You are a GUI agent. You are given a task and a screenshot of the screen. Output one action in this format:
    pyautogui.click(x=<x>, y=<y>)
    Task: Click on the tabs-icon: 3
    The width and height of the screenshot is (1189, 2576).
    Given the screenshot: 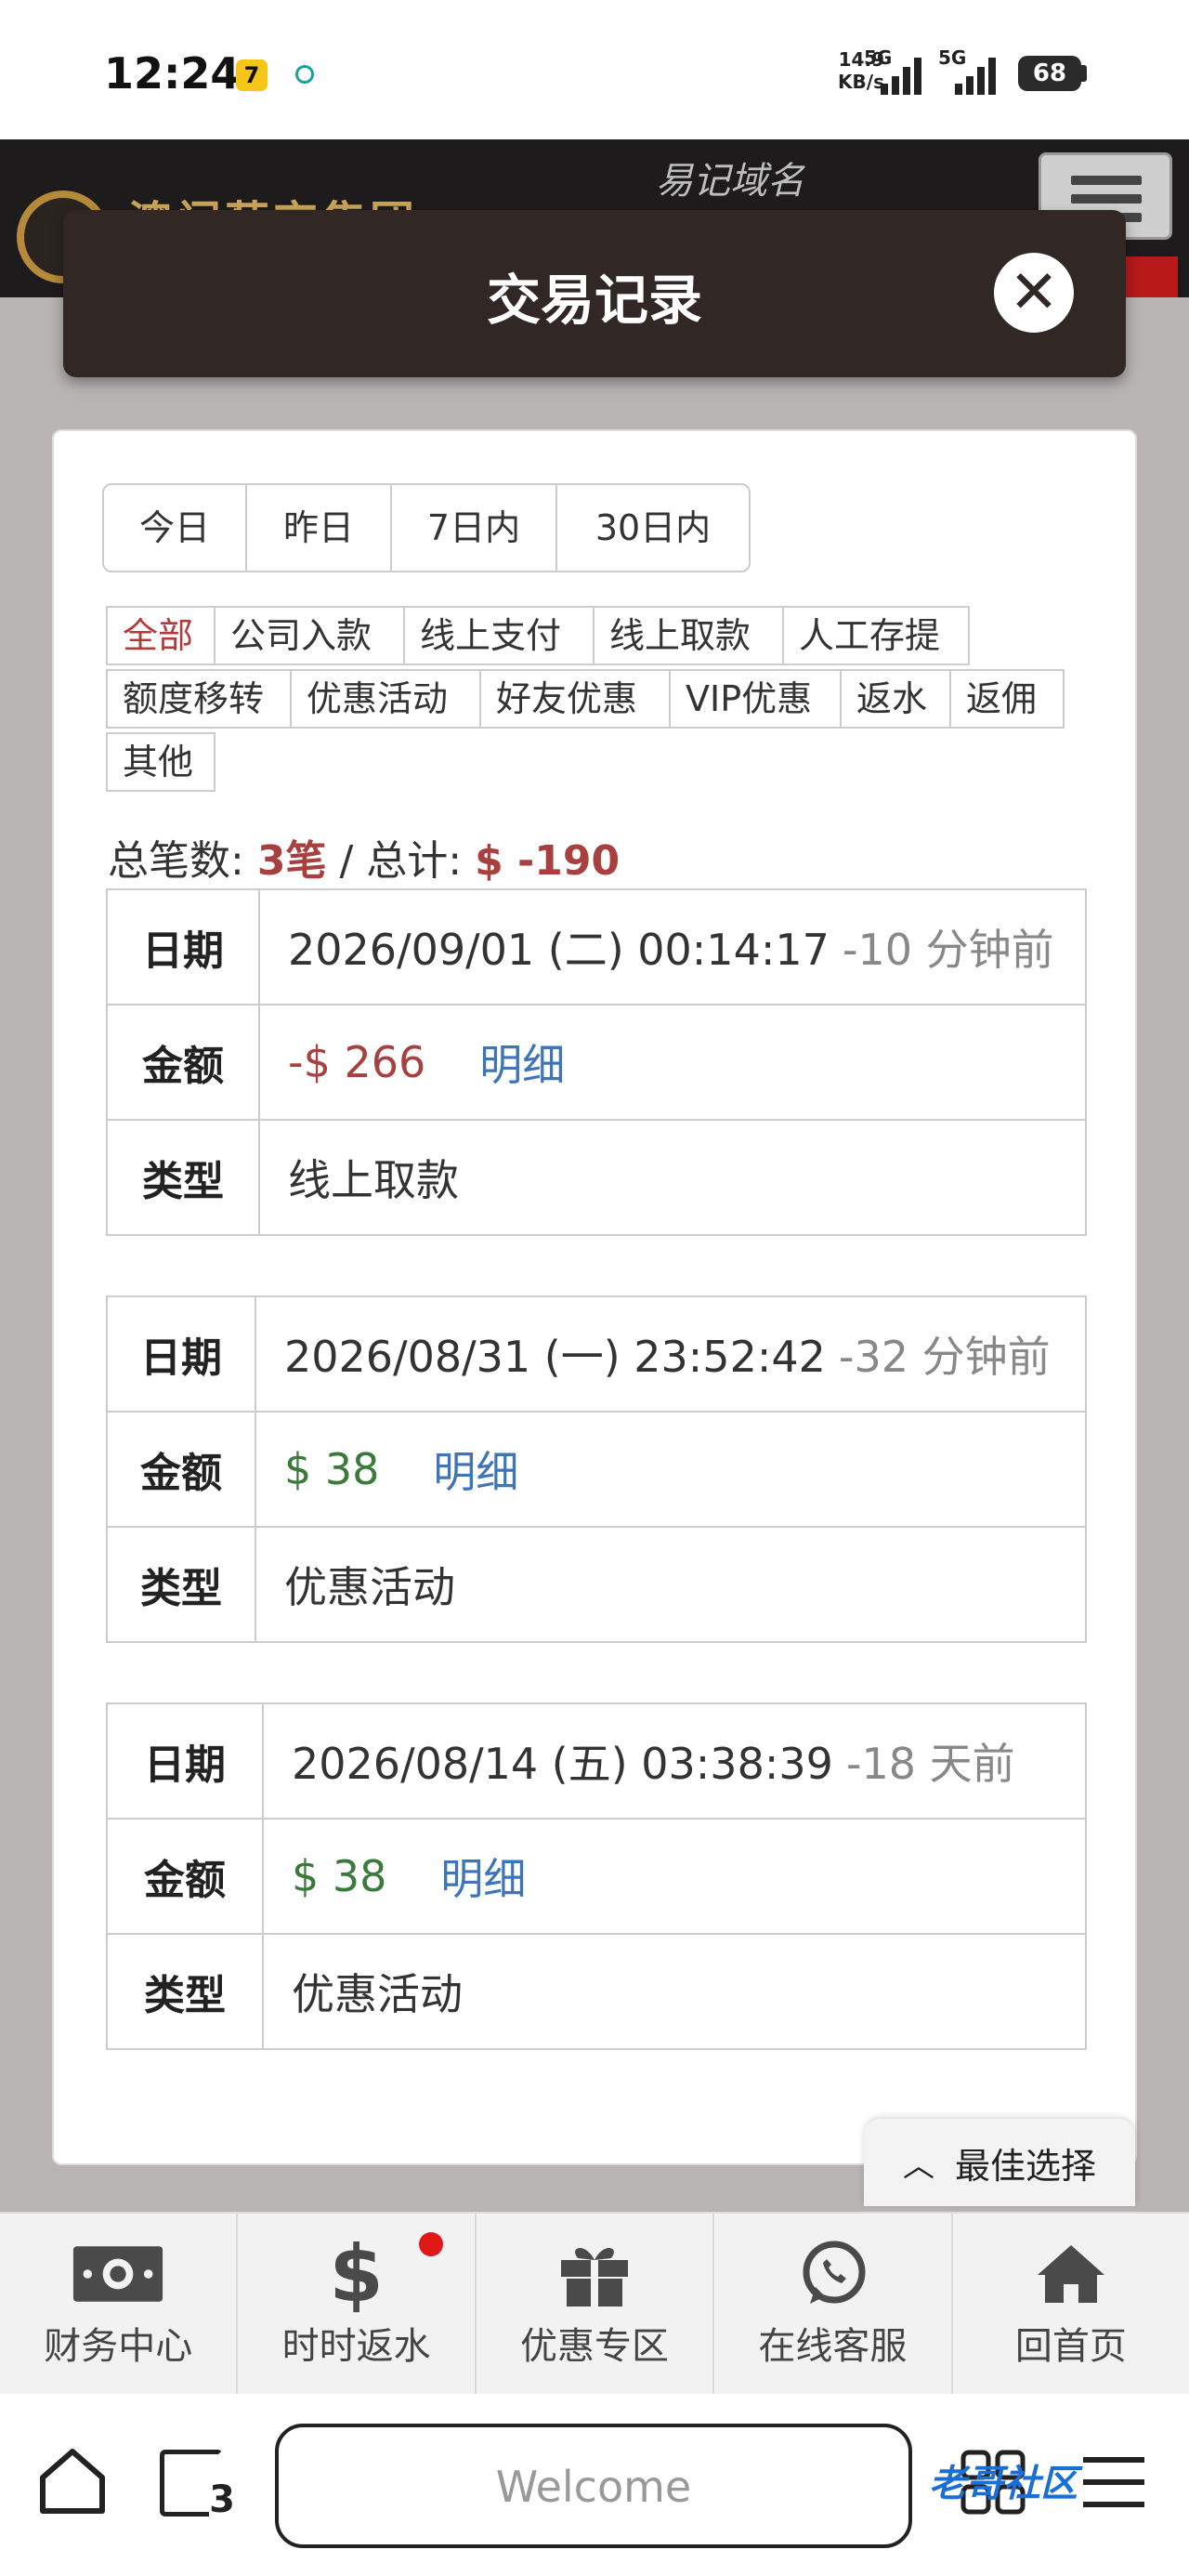 What is the action you would take?
    pyautogui.click(x=198, y=2485)
    